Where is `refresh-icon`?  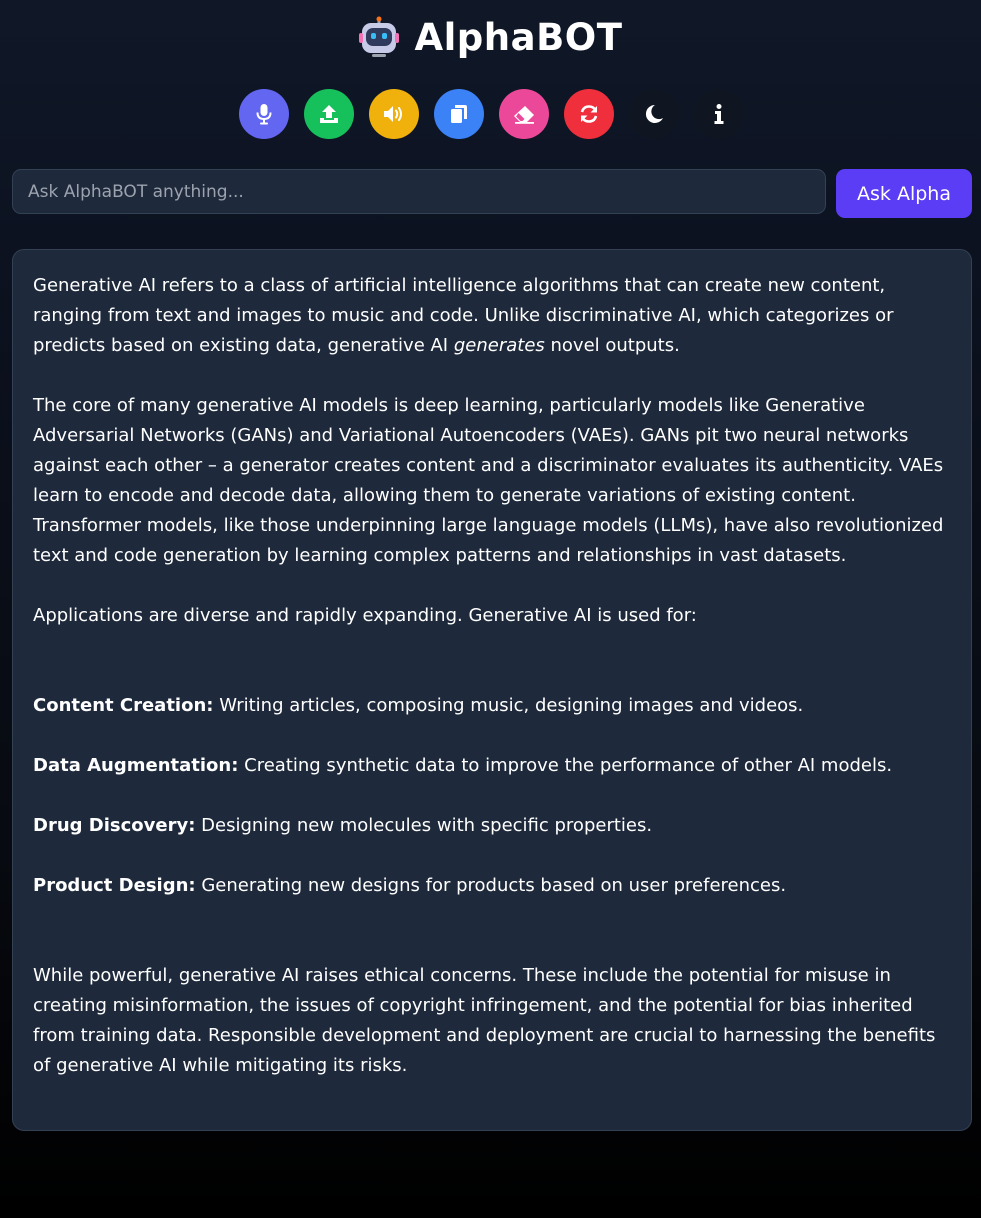 refresh-icon is located at coordinates (589, 114).